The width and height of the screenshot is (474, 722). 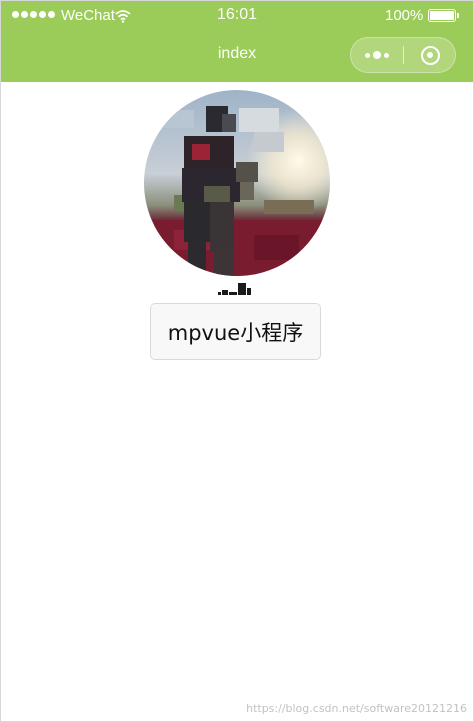 I want to click on header: WeChat 16:01 100% index, so click(x=237, y=41).